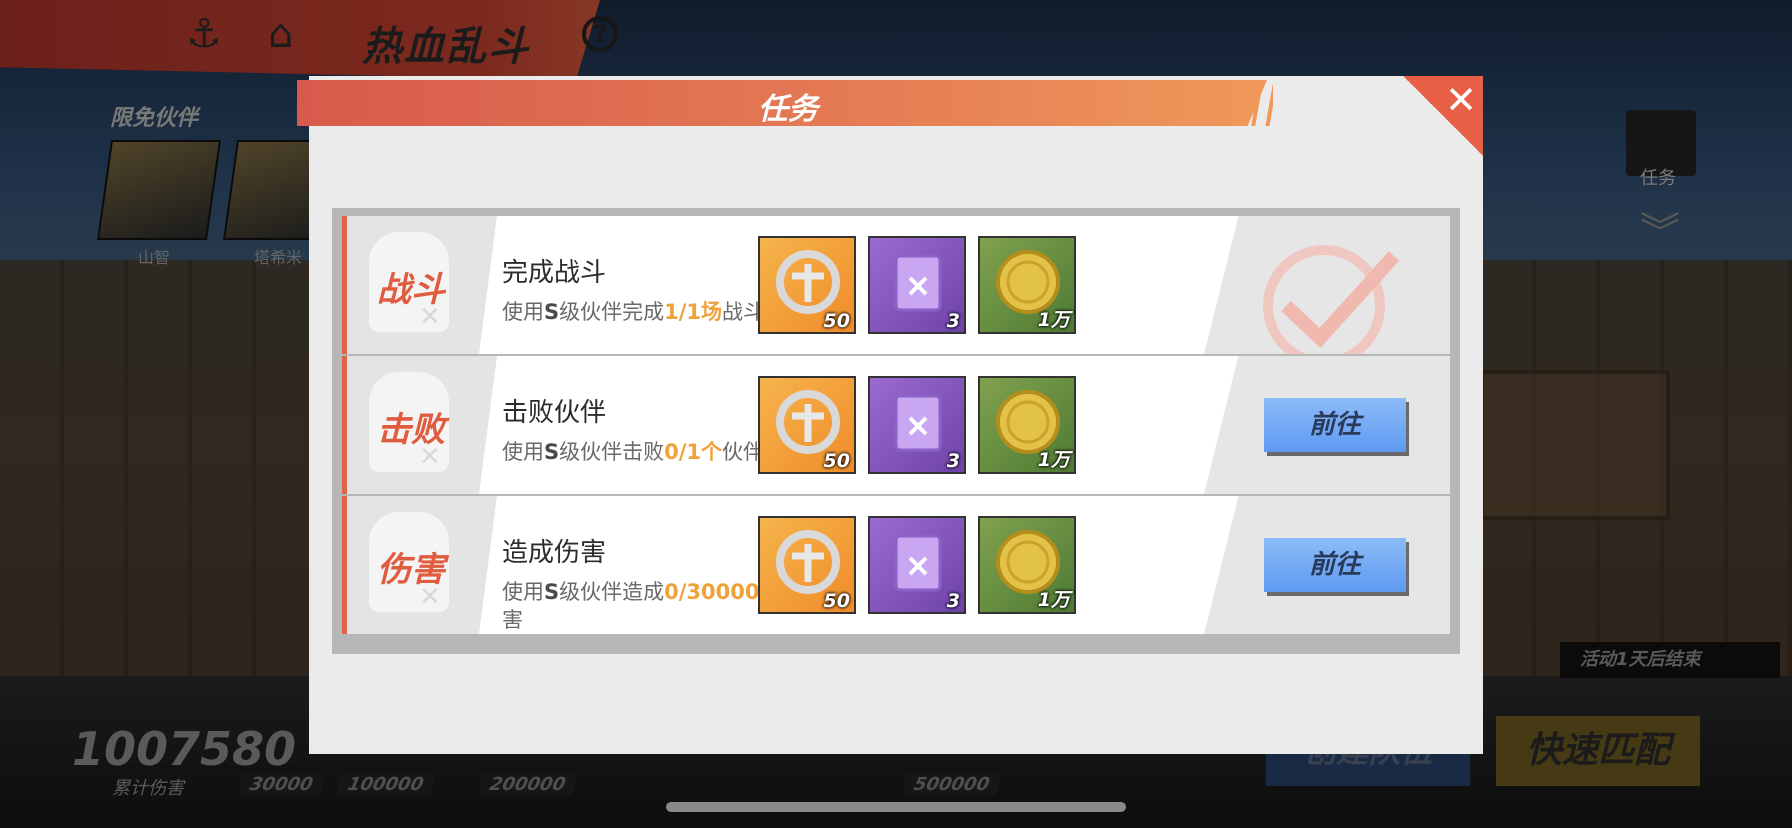 The image size is (1792, 828). I want to click on completed-check-icon, so click(1331, 299).